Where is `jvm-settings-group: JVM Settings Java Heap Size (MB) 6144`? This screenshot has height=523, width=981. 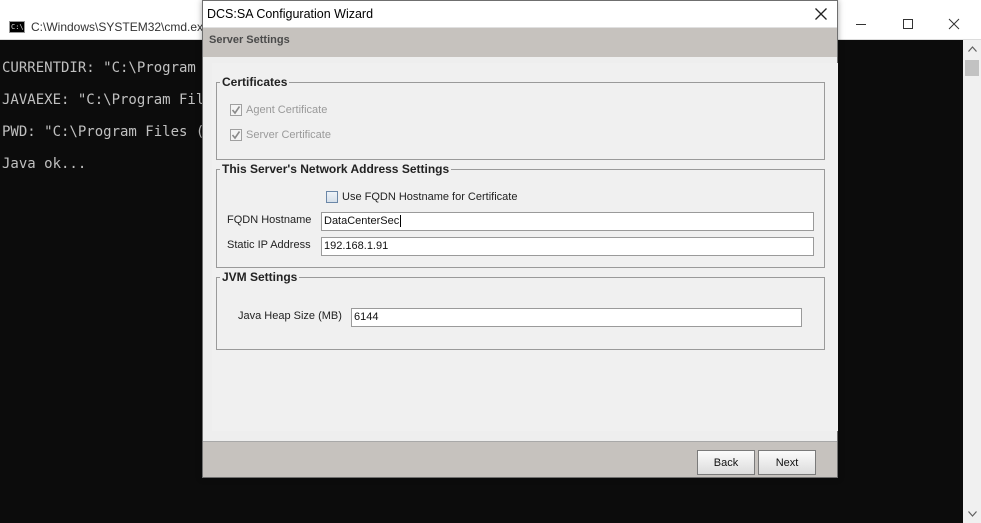 jvm-settings-group: JVM Settings Java Heap Size (MB) 6144 is located at coordinates (520, 310).